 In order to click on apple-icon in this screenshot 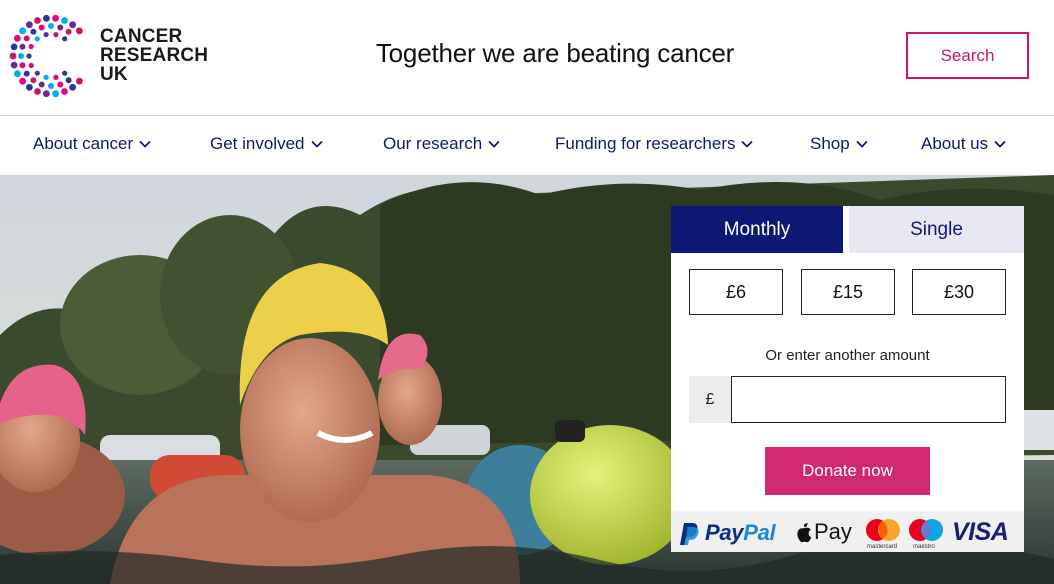, I will do `click(804, 533)`.